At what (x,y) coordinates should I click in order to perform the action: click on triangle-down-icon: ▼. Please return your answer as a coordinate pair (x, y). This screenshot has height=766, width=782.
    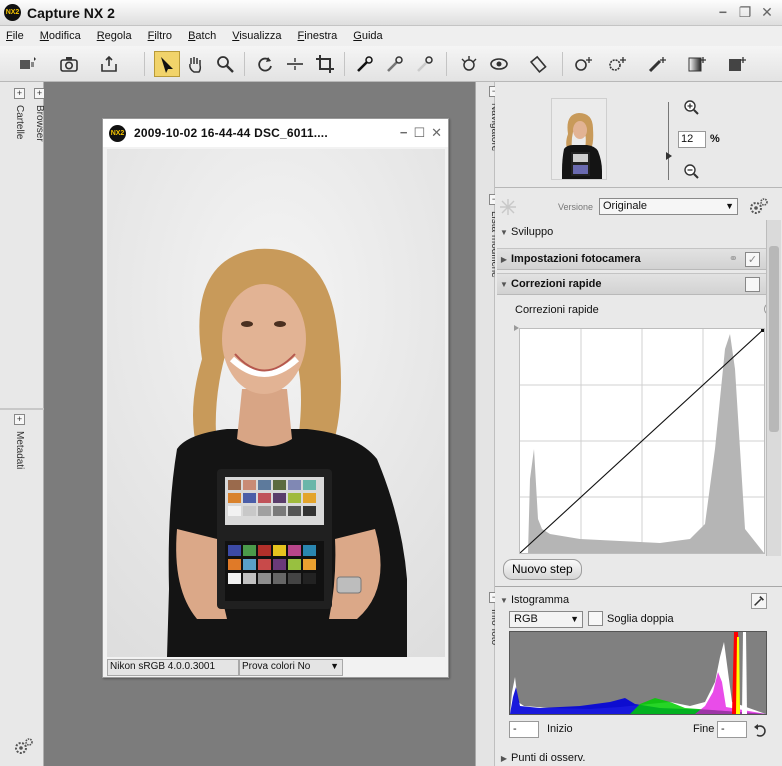
    Looking at the image, I should click on (504, 232).